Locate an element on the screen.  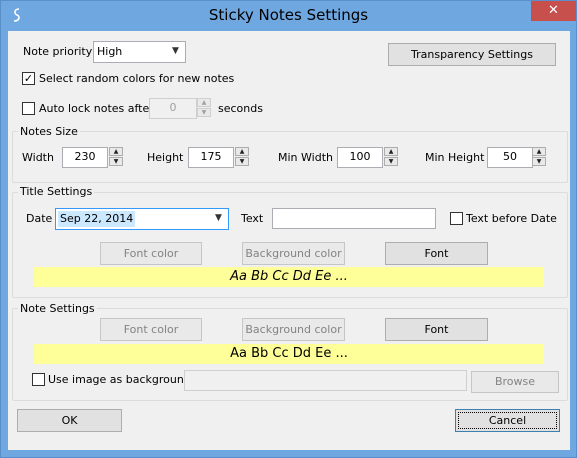
title-bar: Sticky Notes Settings ✕ is located at coordinates (288, 16).